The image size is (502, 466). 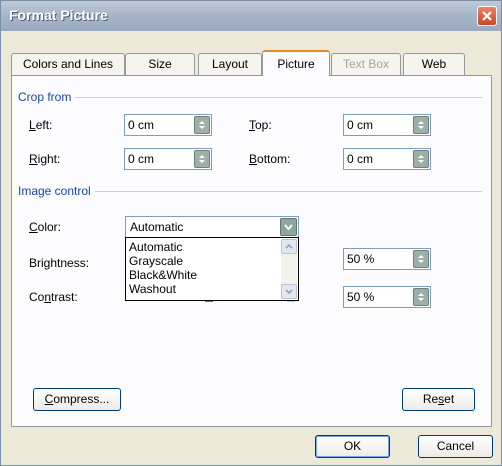 I want to click on tab-layout: Layout, so click(x=230, y=64).